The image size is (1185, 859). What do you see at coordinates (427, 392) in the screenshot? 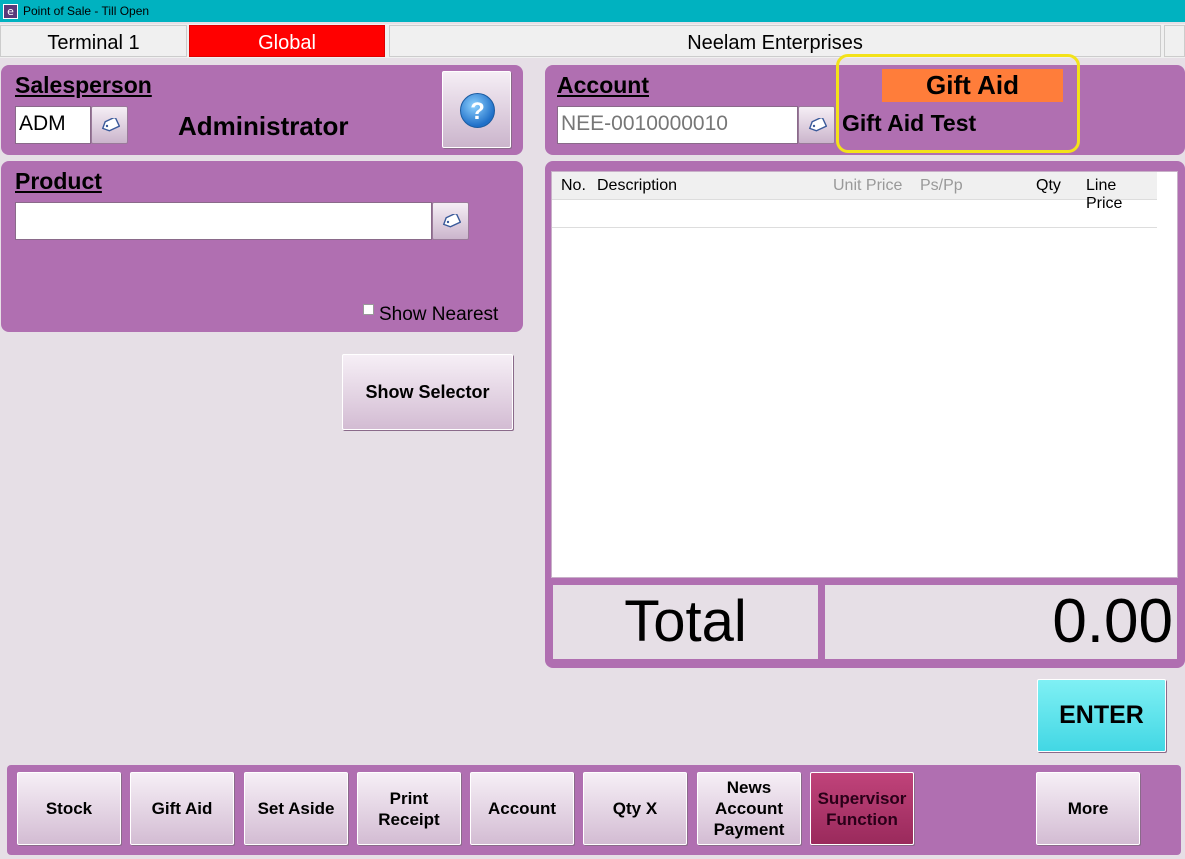
I see `show-selector-button: Show Selector` at bounding box center [427, 392].